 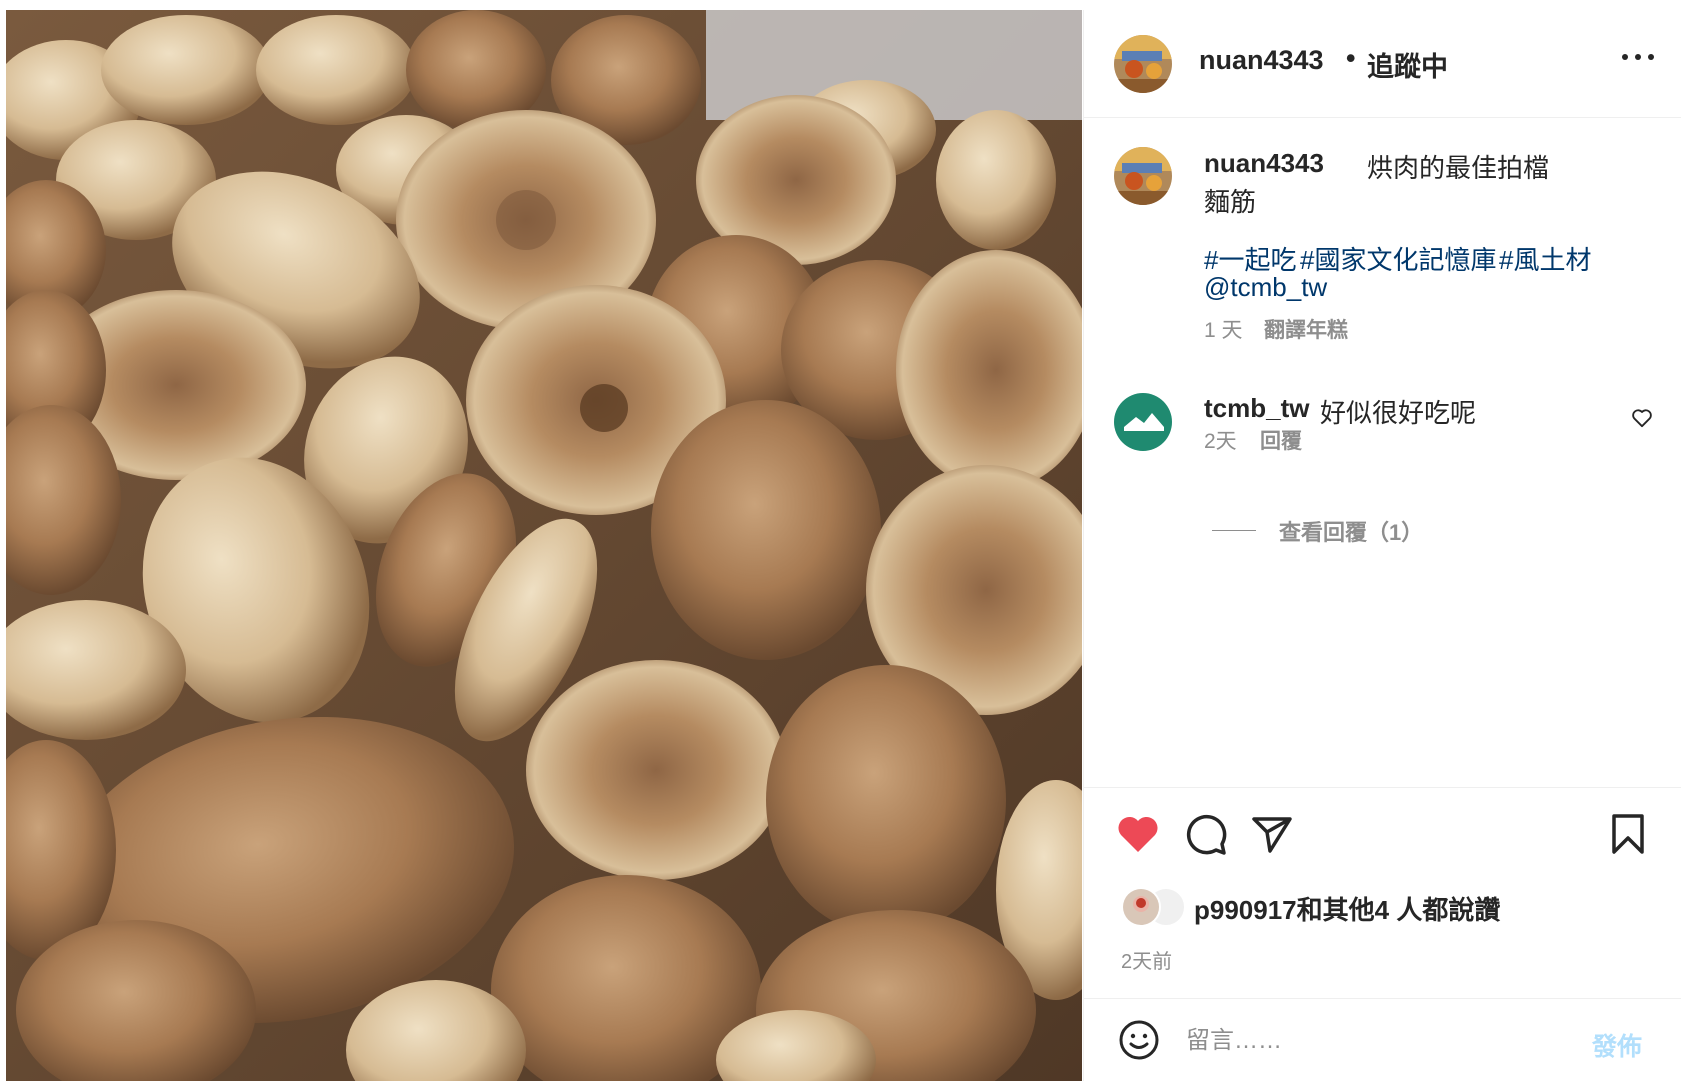 I want to click on bookmark-icon, so click(x=1628, y=834).